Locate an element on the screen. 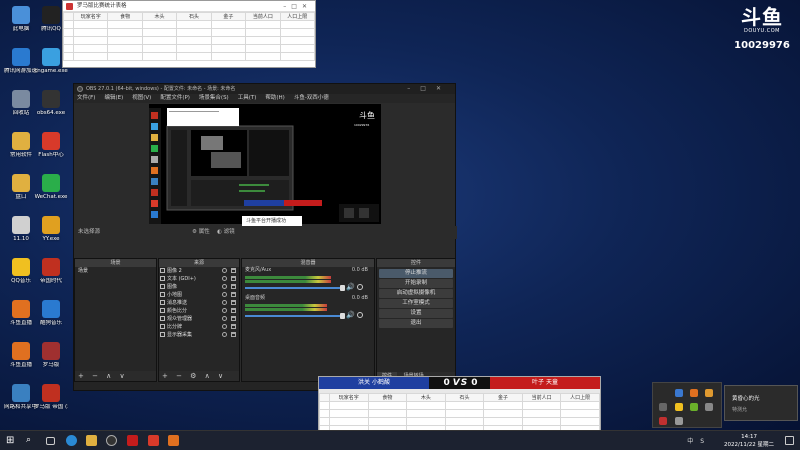 The height and width of the screenshot is (450, 800). control-button: 停止推流 is located at coordinates (416, 273).